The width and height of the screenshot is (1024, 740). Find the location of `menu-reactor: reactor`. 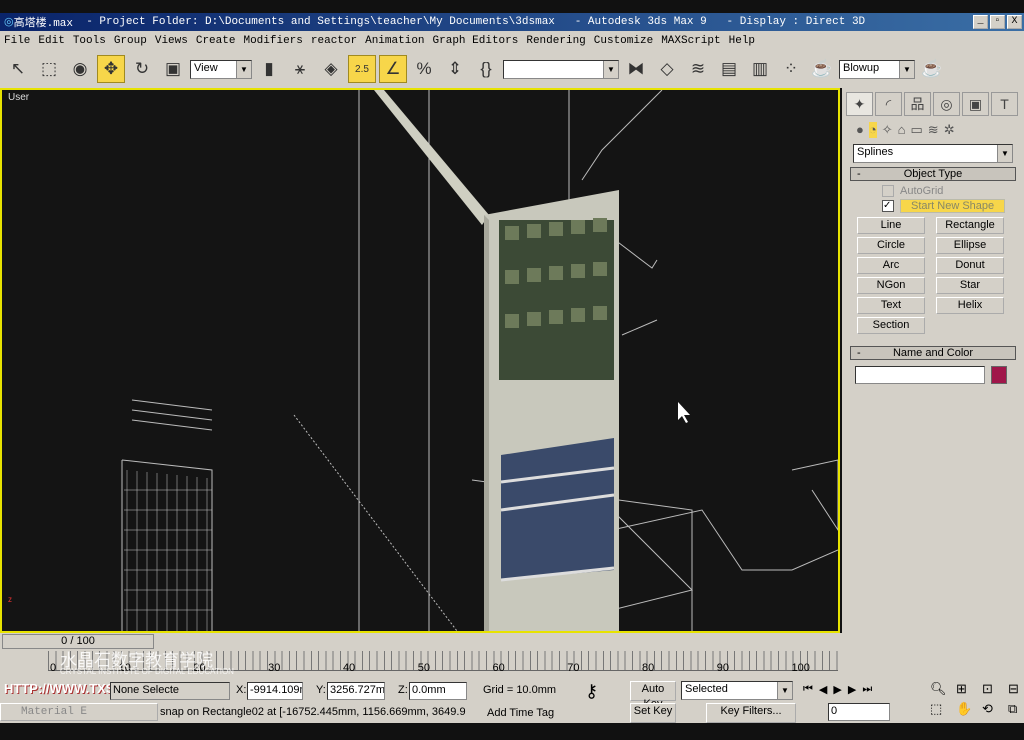

menu-reactor: reactor is located at coordinates (334, 41).